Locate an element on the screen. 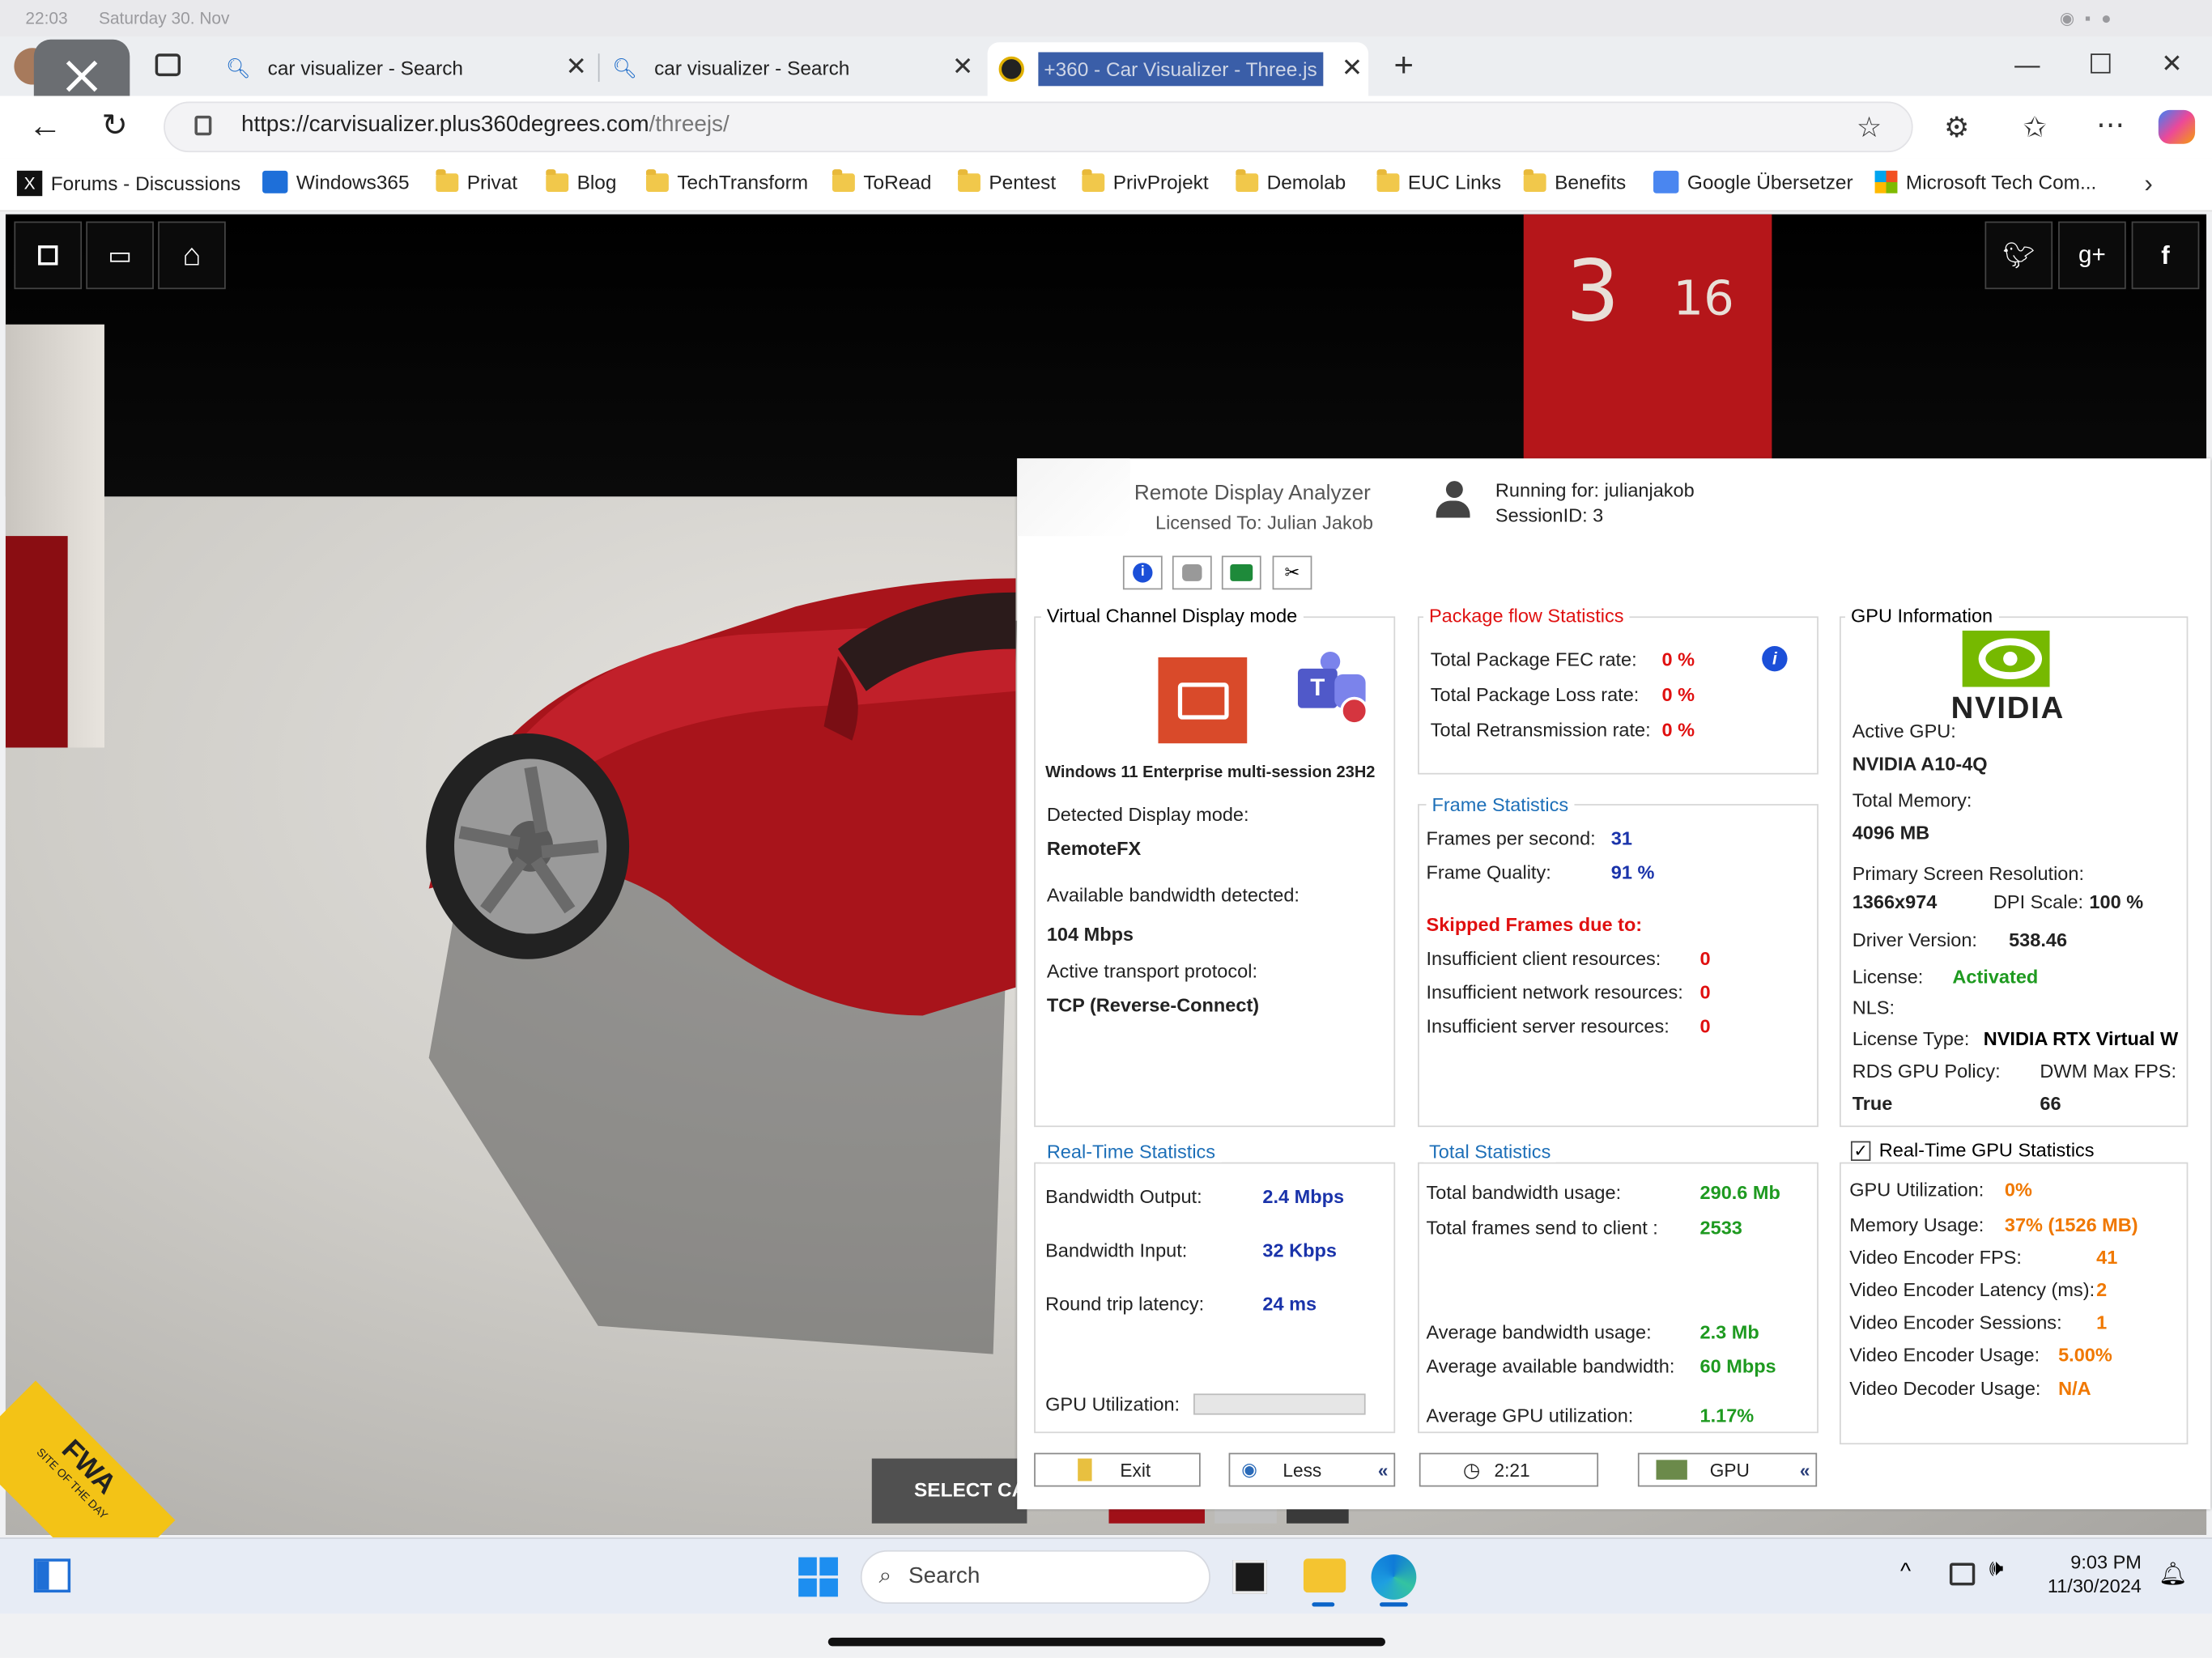 This screenshot has width=2212, height=1658. video-camera-icon: ▭ is located at coordinates (120, 254).